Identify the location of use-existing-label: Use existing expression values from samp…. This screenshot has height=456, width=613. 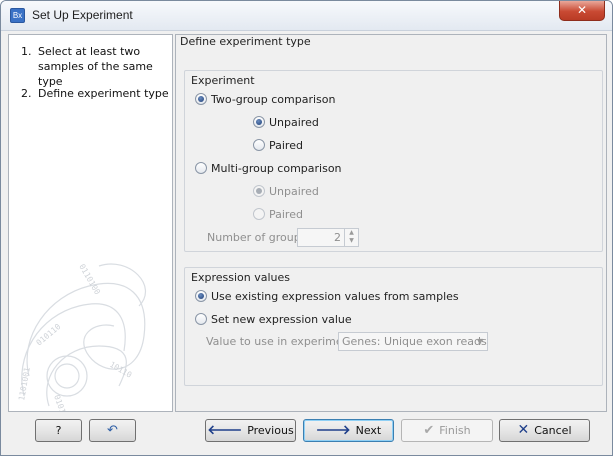
(335, 296).